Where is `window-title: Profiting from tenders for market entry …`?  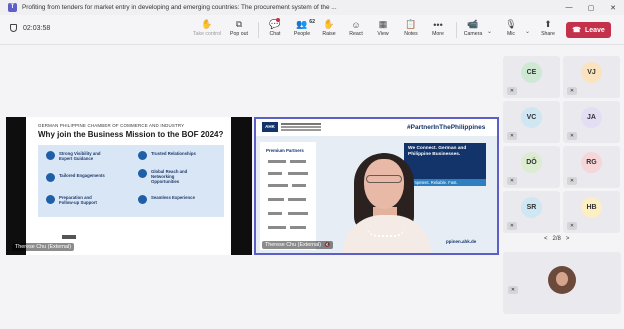
window-title: Profiting from tenders for market entry … is located at coordinates (179, 7).